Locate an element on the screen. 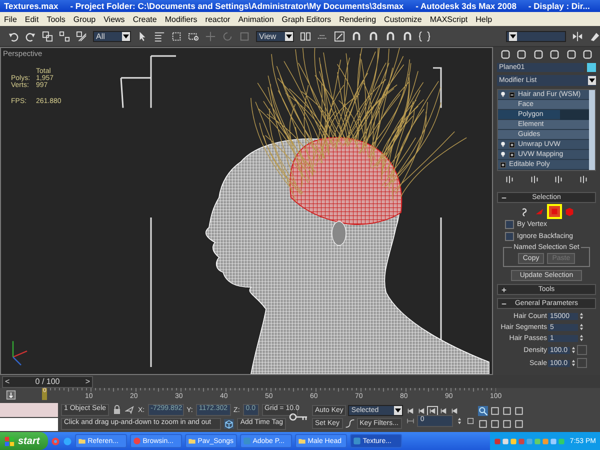 The width and height of the screenshot is (600, 450). menu-item: Customize is located at coordinates (403, 19).